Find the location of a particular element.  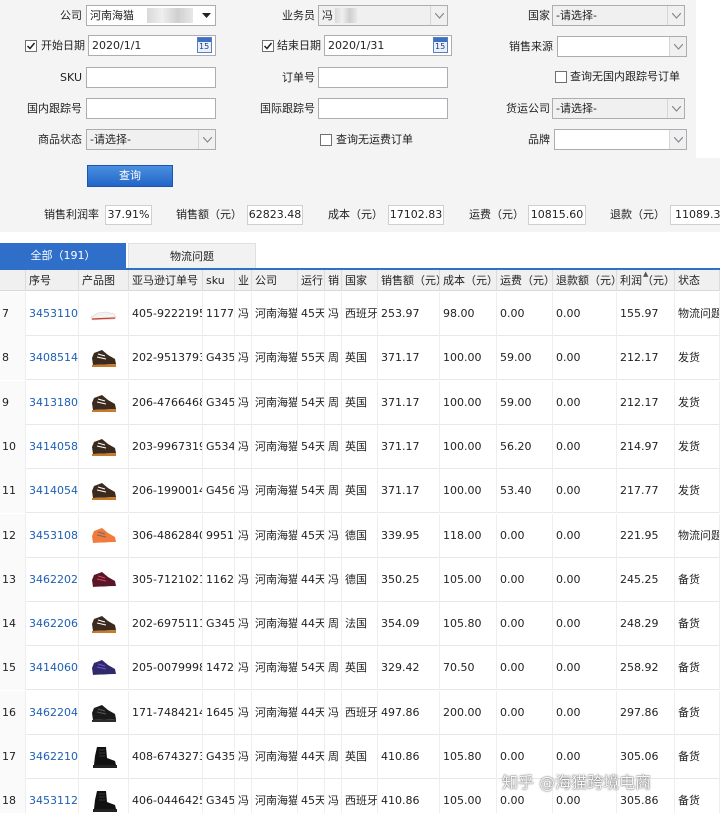

cell-no: 3453112 is located at coordinates (52, 796).